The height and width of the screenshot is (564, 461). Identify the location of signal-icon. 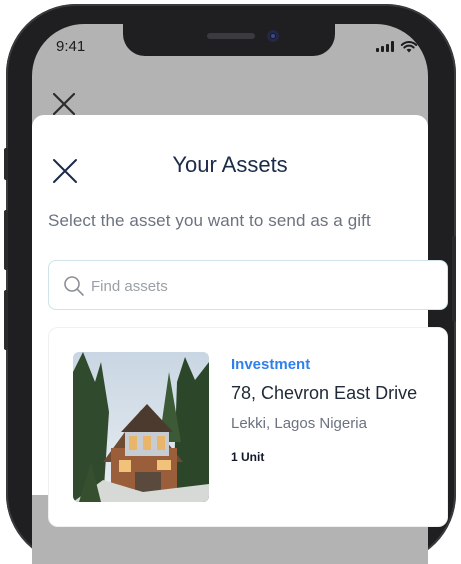
(385, 46).